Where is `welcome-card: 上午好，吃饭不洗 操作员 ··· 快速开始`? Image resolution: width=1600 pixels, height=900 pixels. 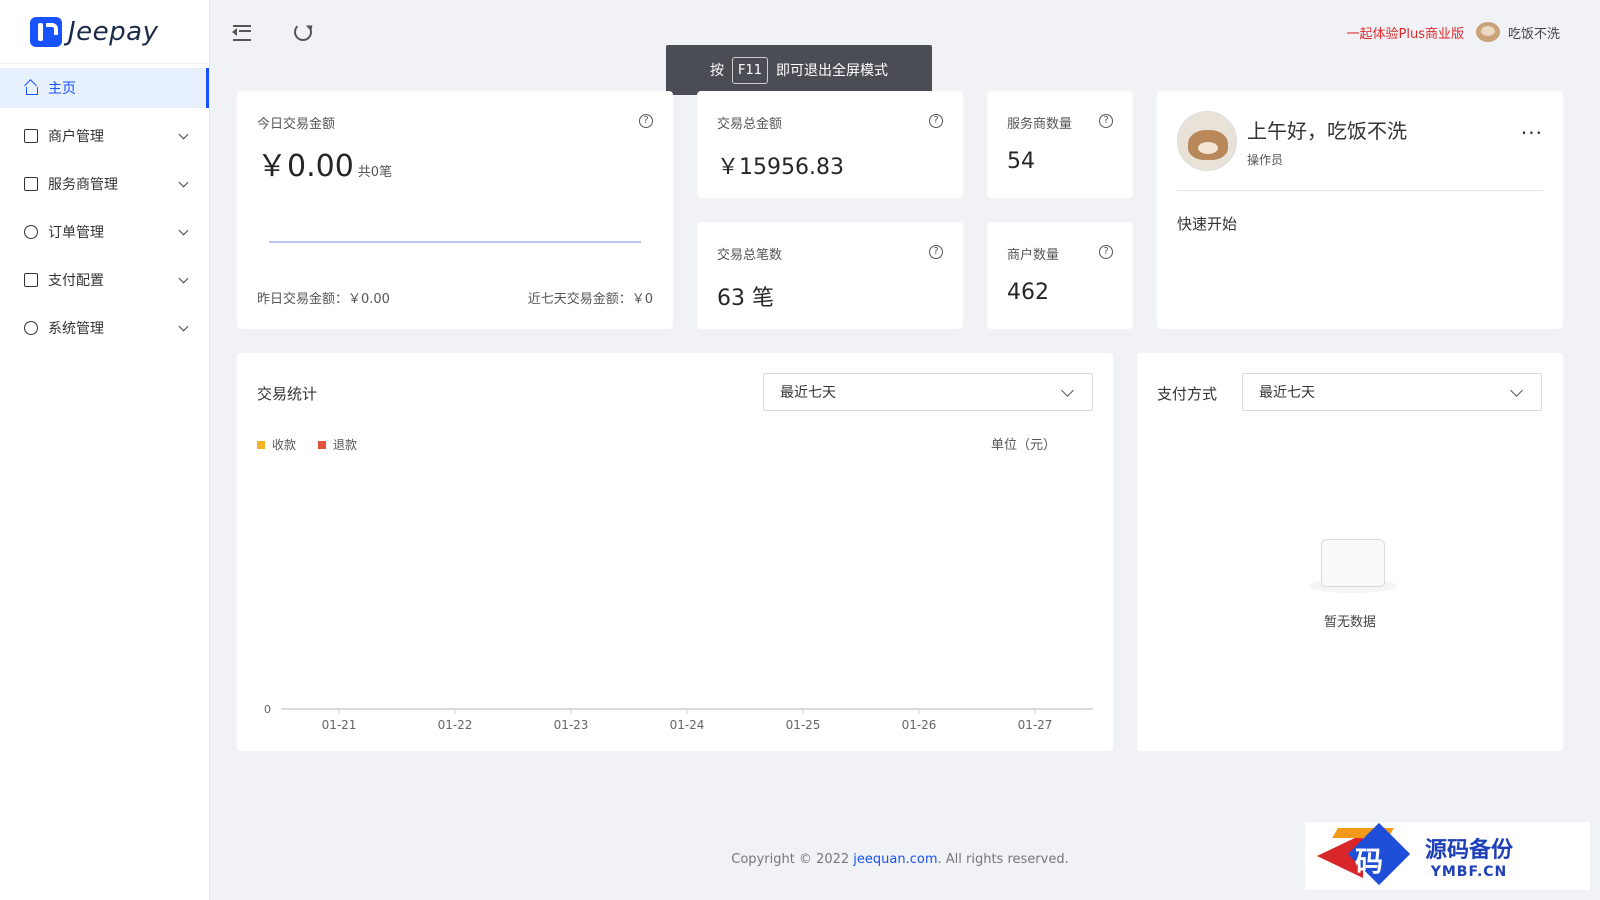
welcome-card: 上午好，吃饭不洗 操作员 ··· 快速开始 is located at coordinates (1360, 210).